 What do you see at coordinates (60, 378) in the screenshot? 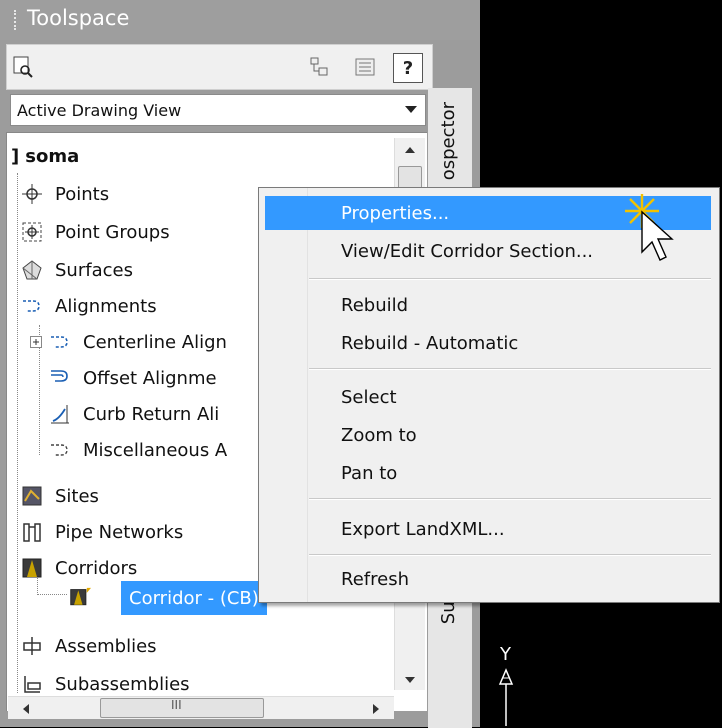
I see `offset-alignment-icon` at bounding box center [60, 378].